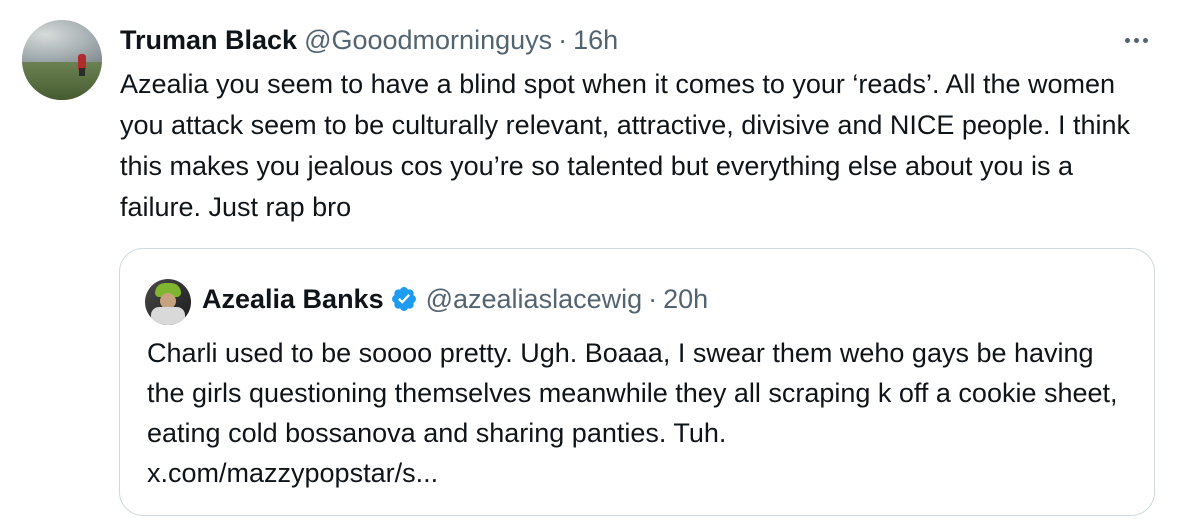 The image size is (1178, 528). Describe the element at coordinates (403, 299) in the screenshot. I see `verified-badge-icon` at that location.